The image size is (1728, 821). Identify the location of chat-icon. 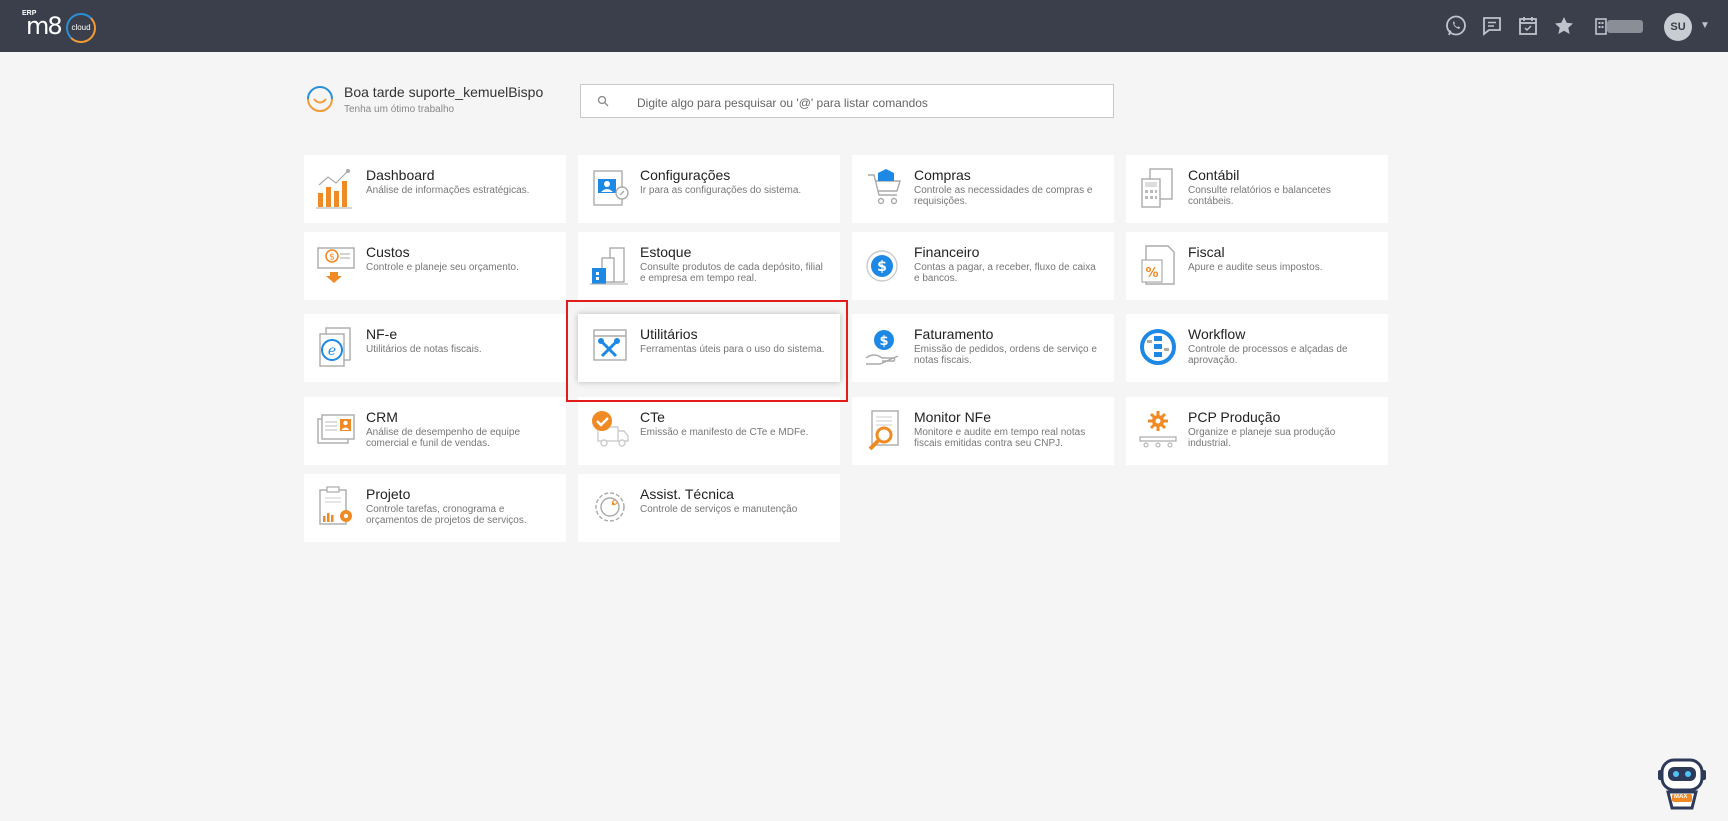
(1492, 26).